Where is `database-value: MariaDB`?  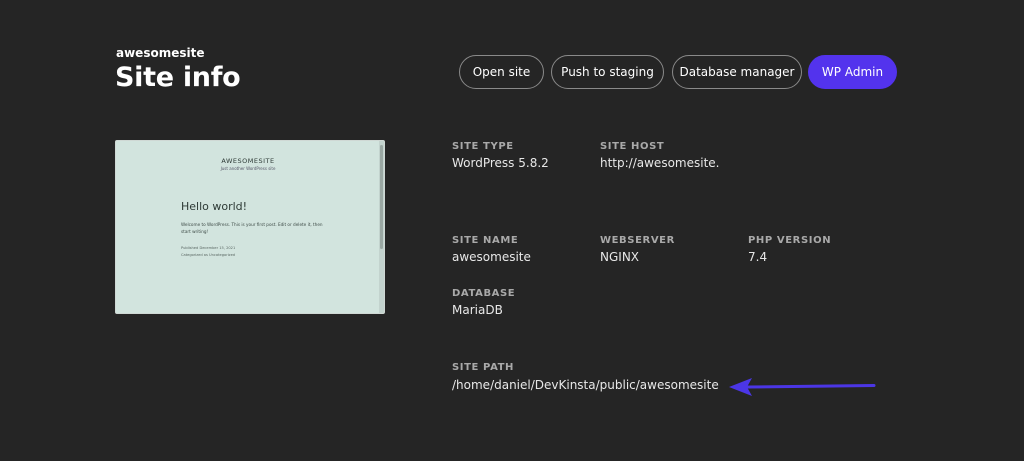
database-value: MariaDB is located at coordinates (477, 310).